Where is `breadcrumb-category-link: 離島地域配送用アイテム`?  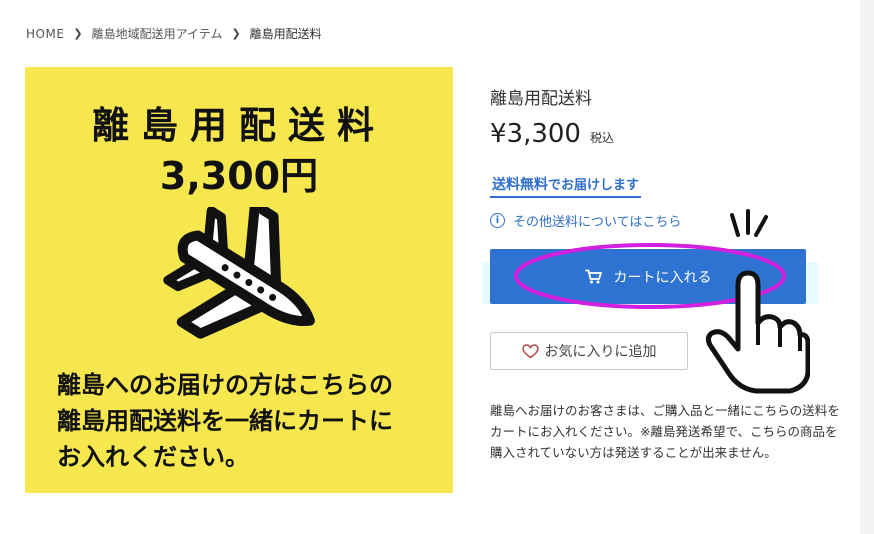
breadcrumb-category-link: 離島地域配送用アイテム is located at coordinates (157, 33).